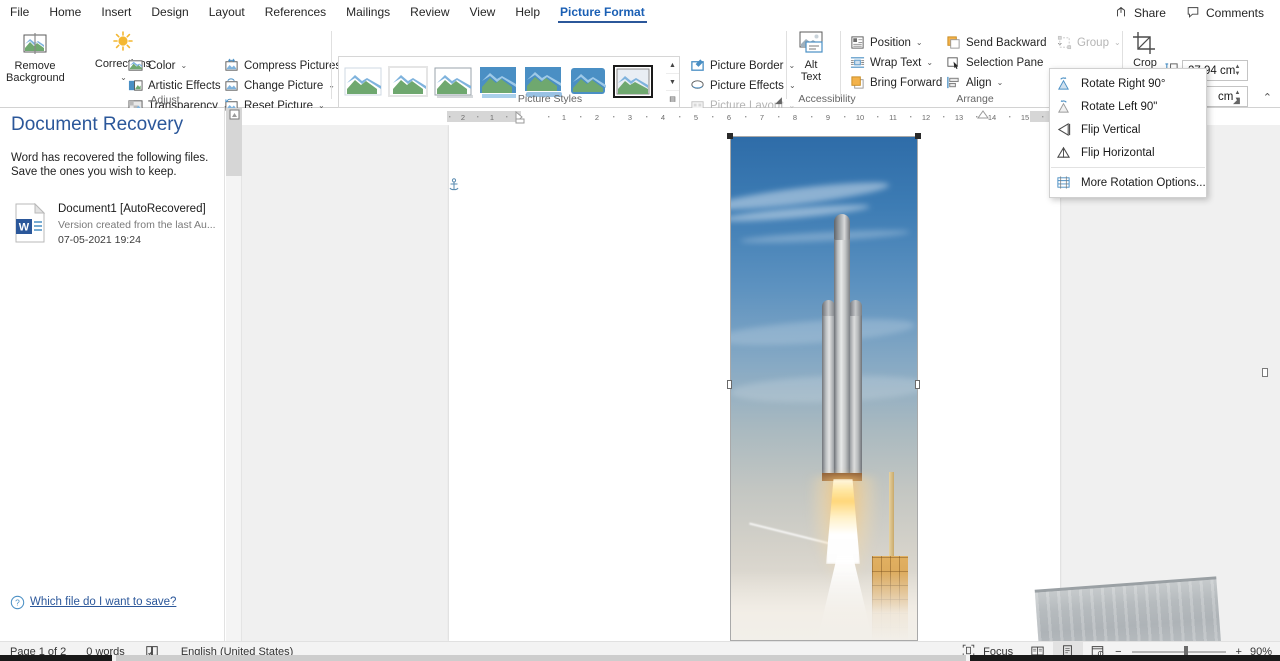  Describe the element at coordinates (886, 42) in the screenshot. I see `position-button: Position ⌄` at that location.